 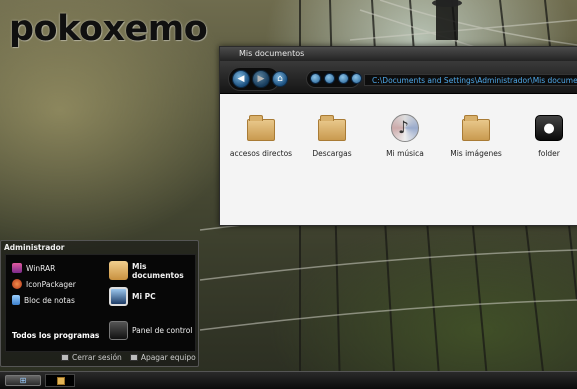 I want to click on item-label: Descargas, so click(x=332, y=153).